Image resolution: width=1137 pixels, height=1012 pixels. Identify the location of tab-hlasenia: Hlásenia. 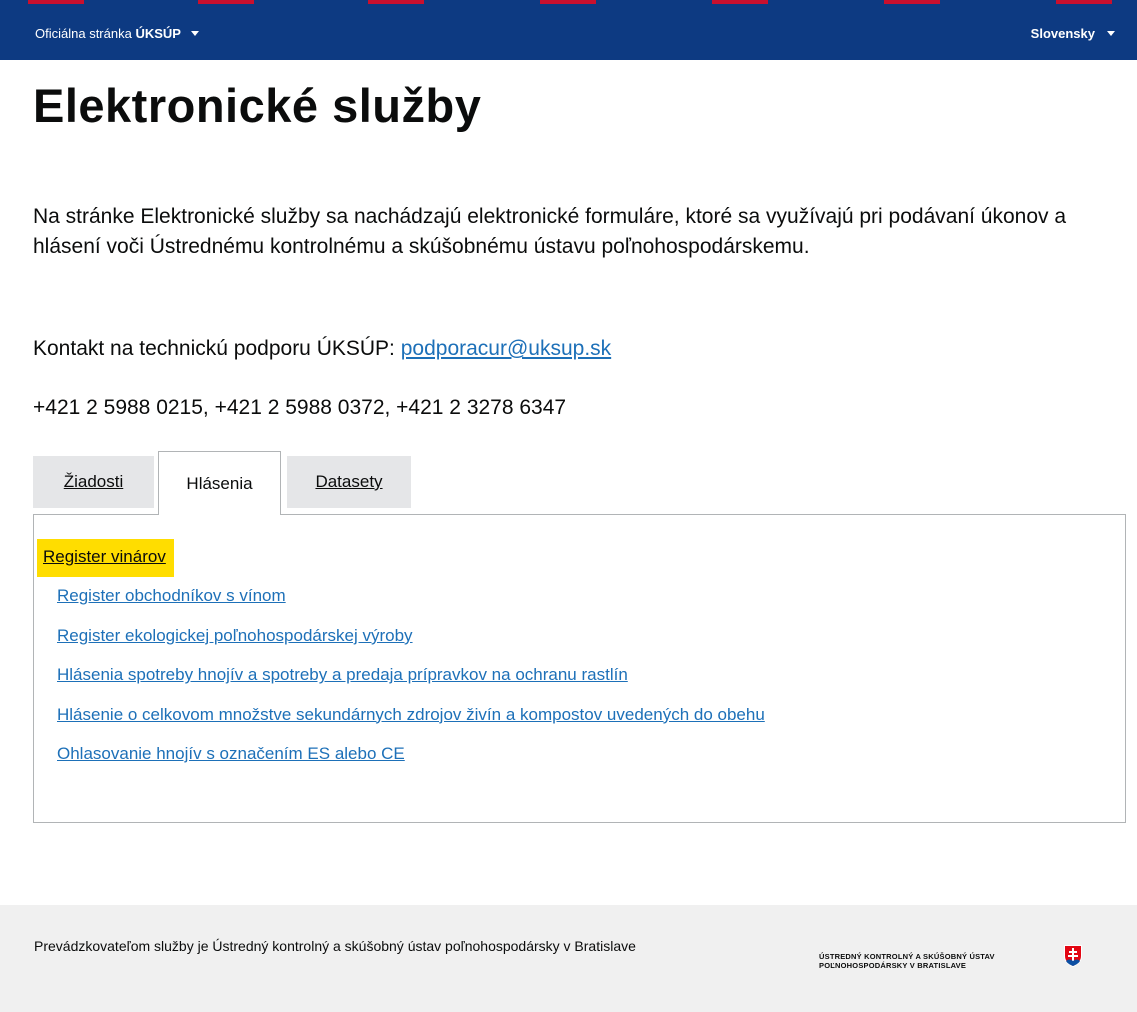
(219, 483).